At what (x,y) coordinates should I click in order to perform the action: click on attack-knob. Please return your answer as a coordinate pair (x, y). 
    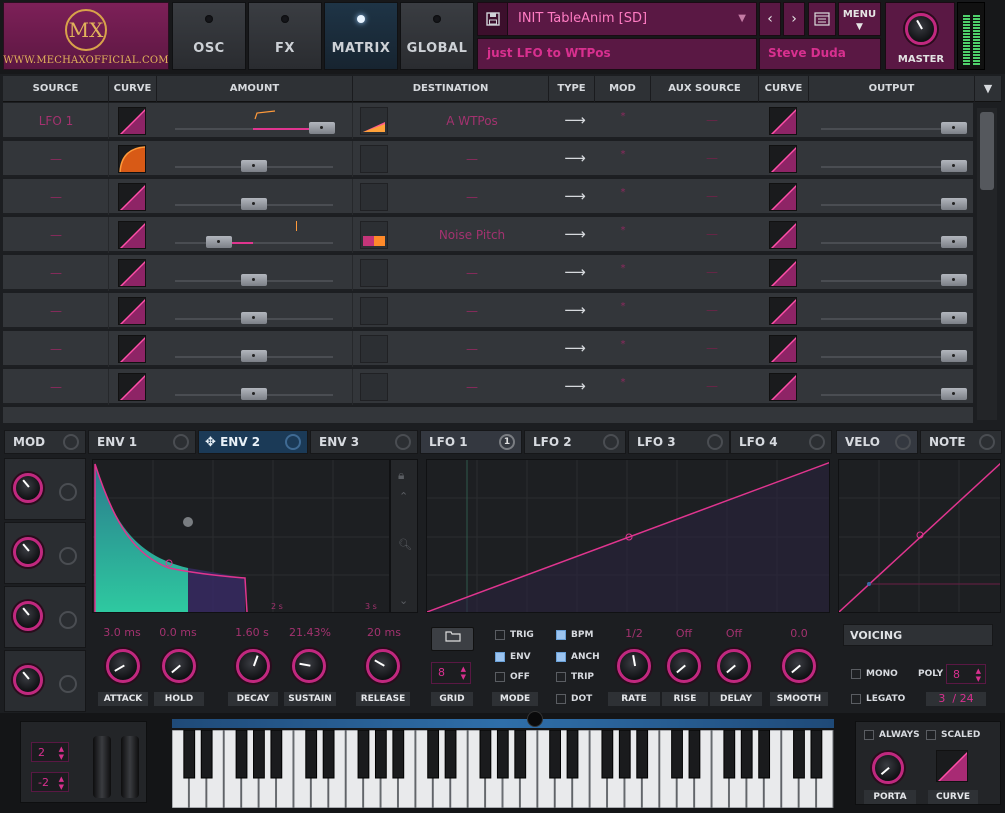
    Looking at the image, I should click on (123, 666).